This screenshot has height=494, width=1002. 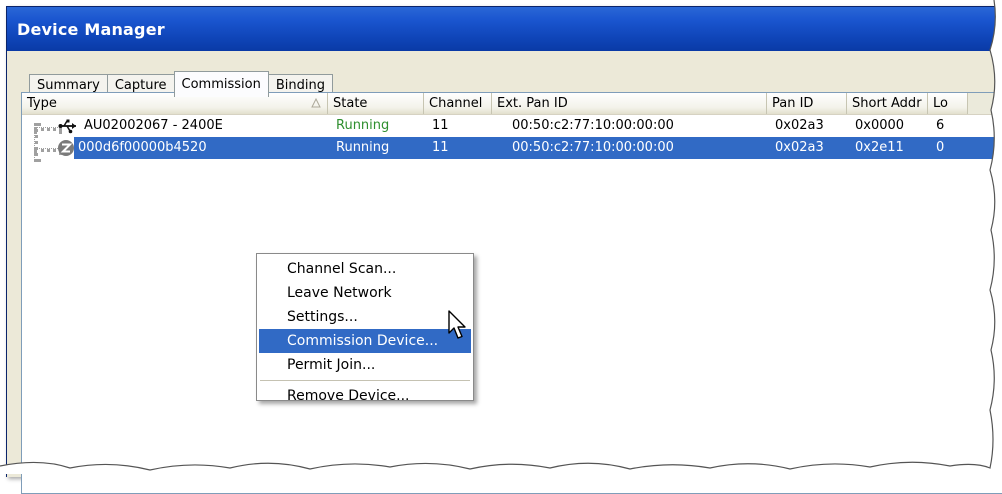 What do you see at coordinates (376, 103) in the screenshot?
I see `column-header-state: State` at bounding box center [376, 103].